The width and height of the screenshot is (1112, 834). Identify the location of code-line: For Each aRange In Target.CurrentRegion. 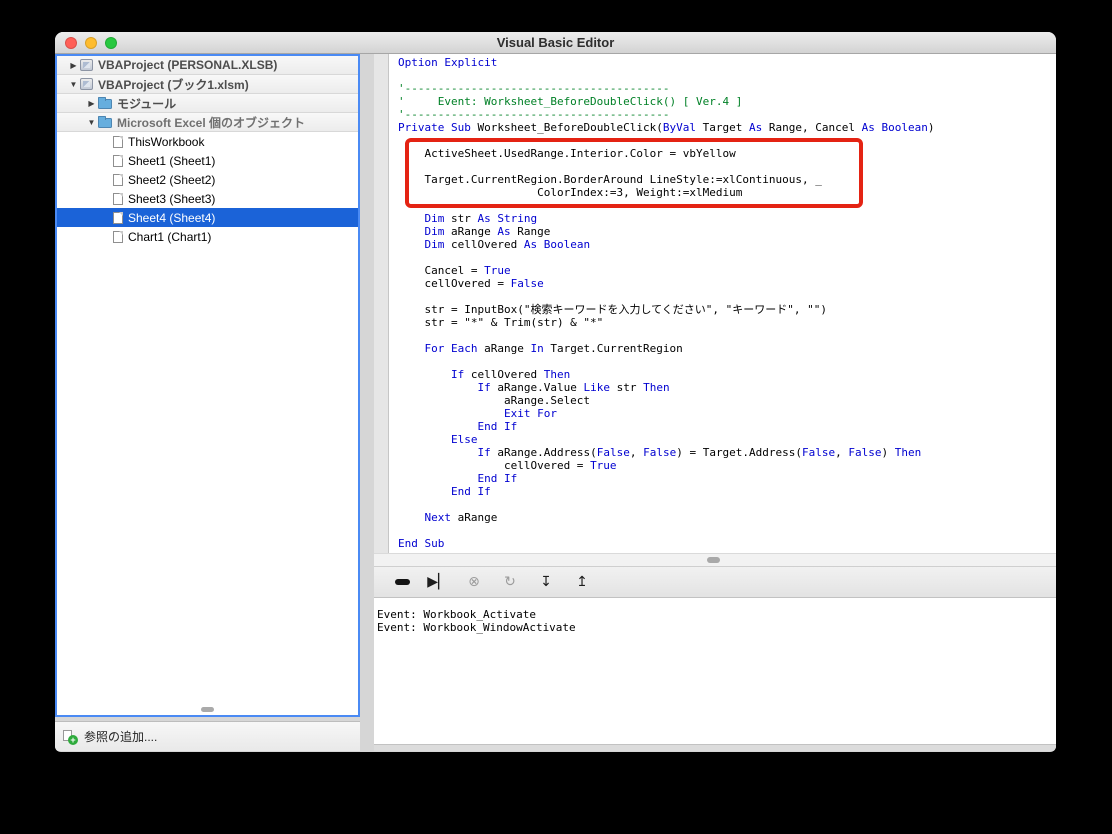
(553, 348).